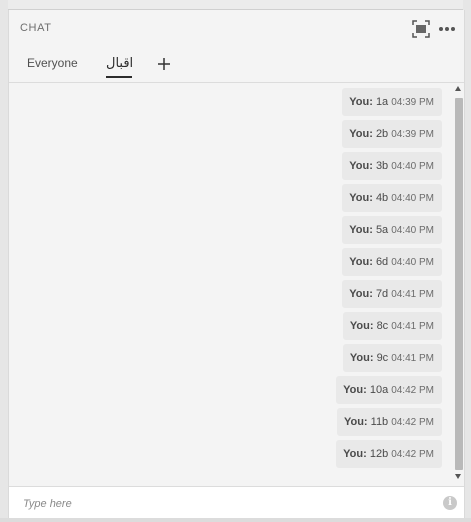  I want to click on add-tab-button, so click(164, 64).